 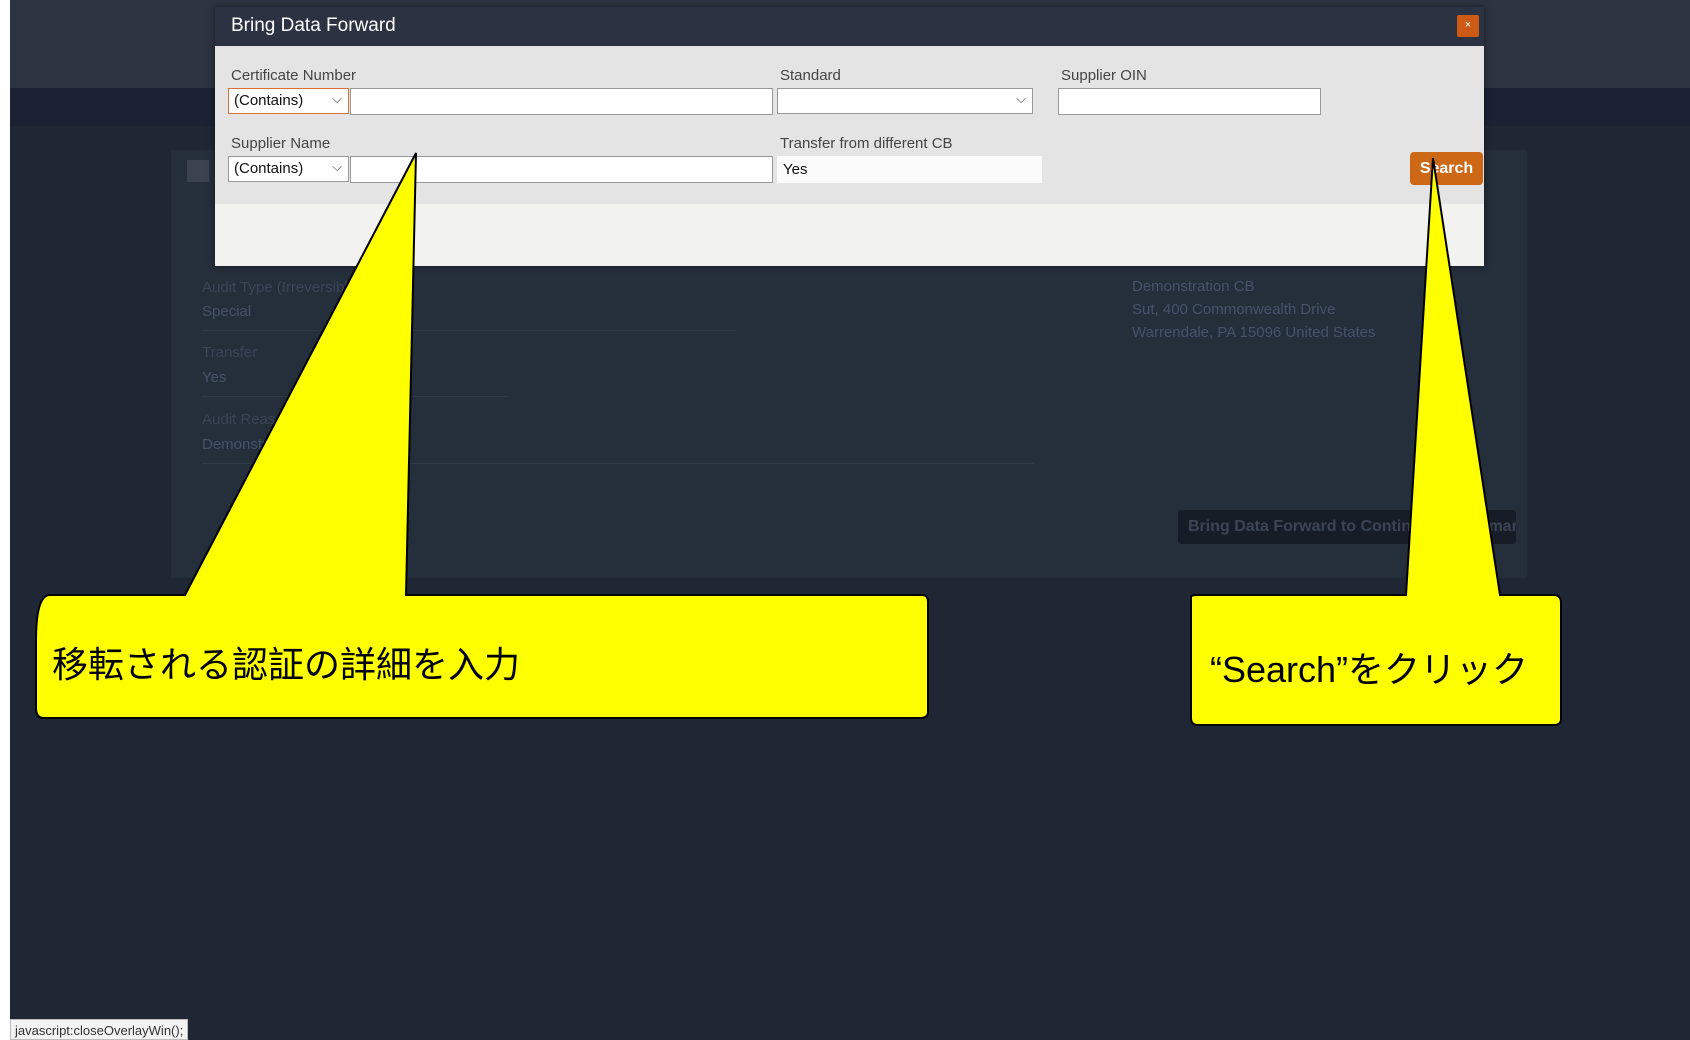 What do you see at coordinates (1376, 441) in the screenshot?
I see `click-search-callout-shape` at bounding box center [1376, 441].